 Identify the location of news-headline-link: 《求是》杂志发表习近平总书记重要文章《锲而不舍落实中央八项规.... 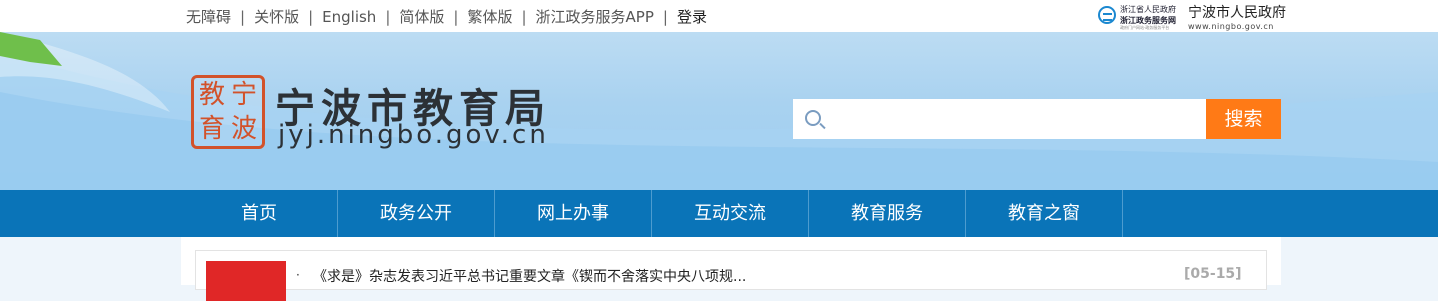
(529, 276).